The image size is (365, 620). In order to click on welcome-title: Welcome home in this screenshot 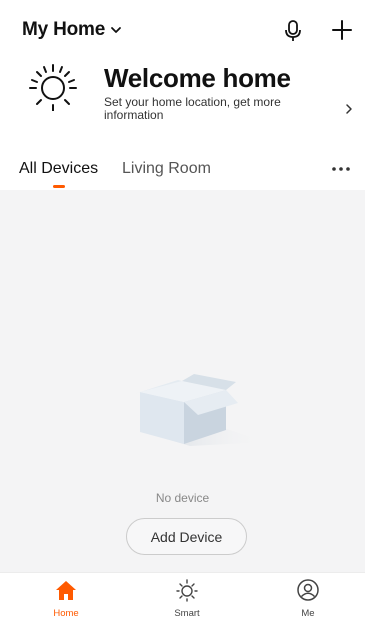, I will do `click(197, 78)`.